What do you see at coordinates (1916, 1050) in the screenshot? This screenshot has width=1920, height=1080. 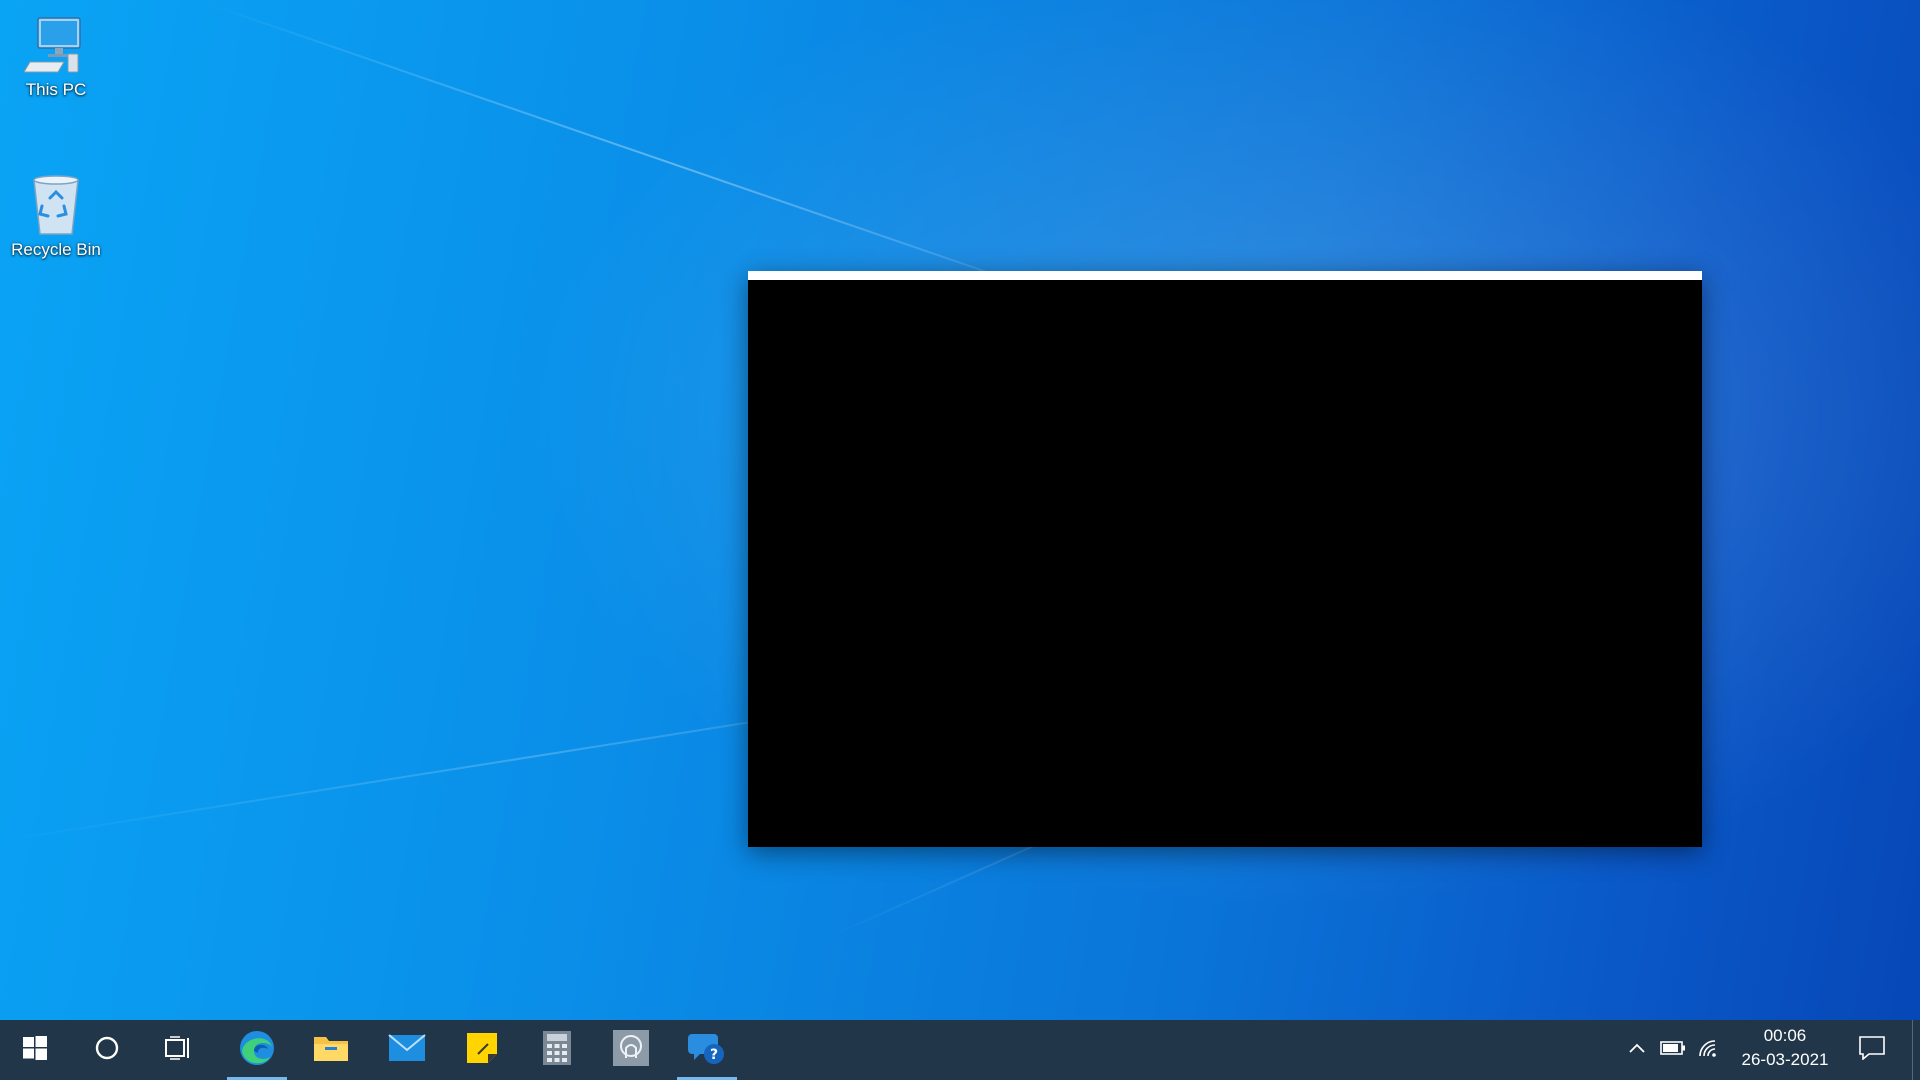 I see `show-desktop-button` at bounding box center [1916, 1050].